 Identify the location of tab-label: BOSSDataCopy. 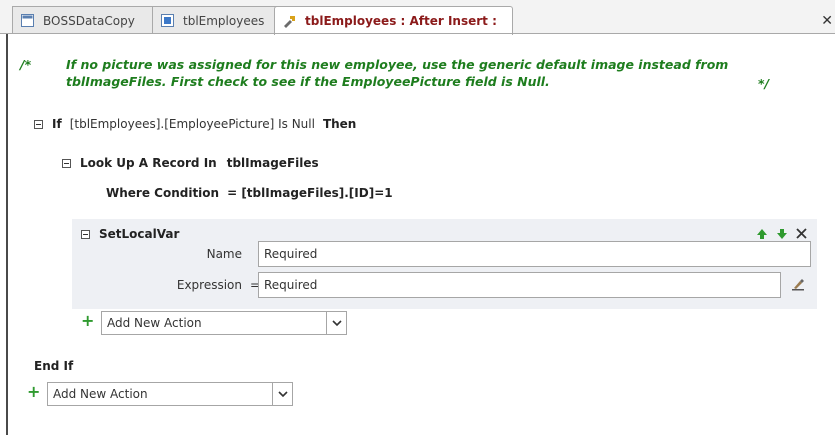
(89, 20).